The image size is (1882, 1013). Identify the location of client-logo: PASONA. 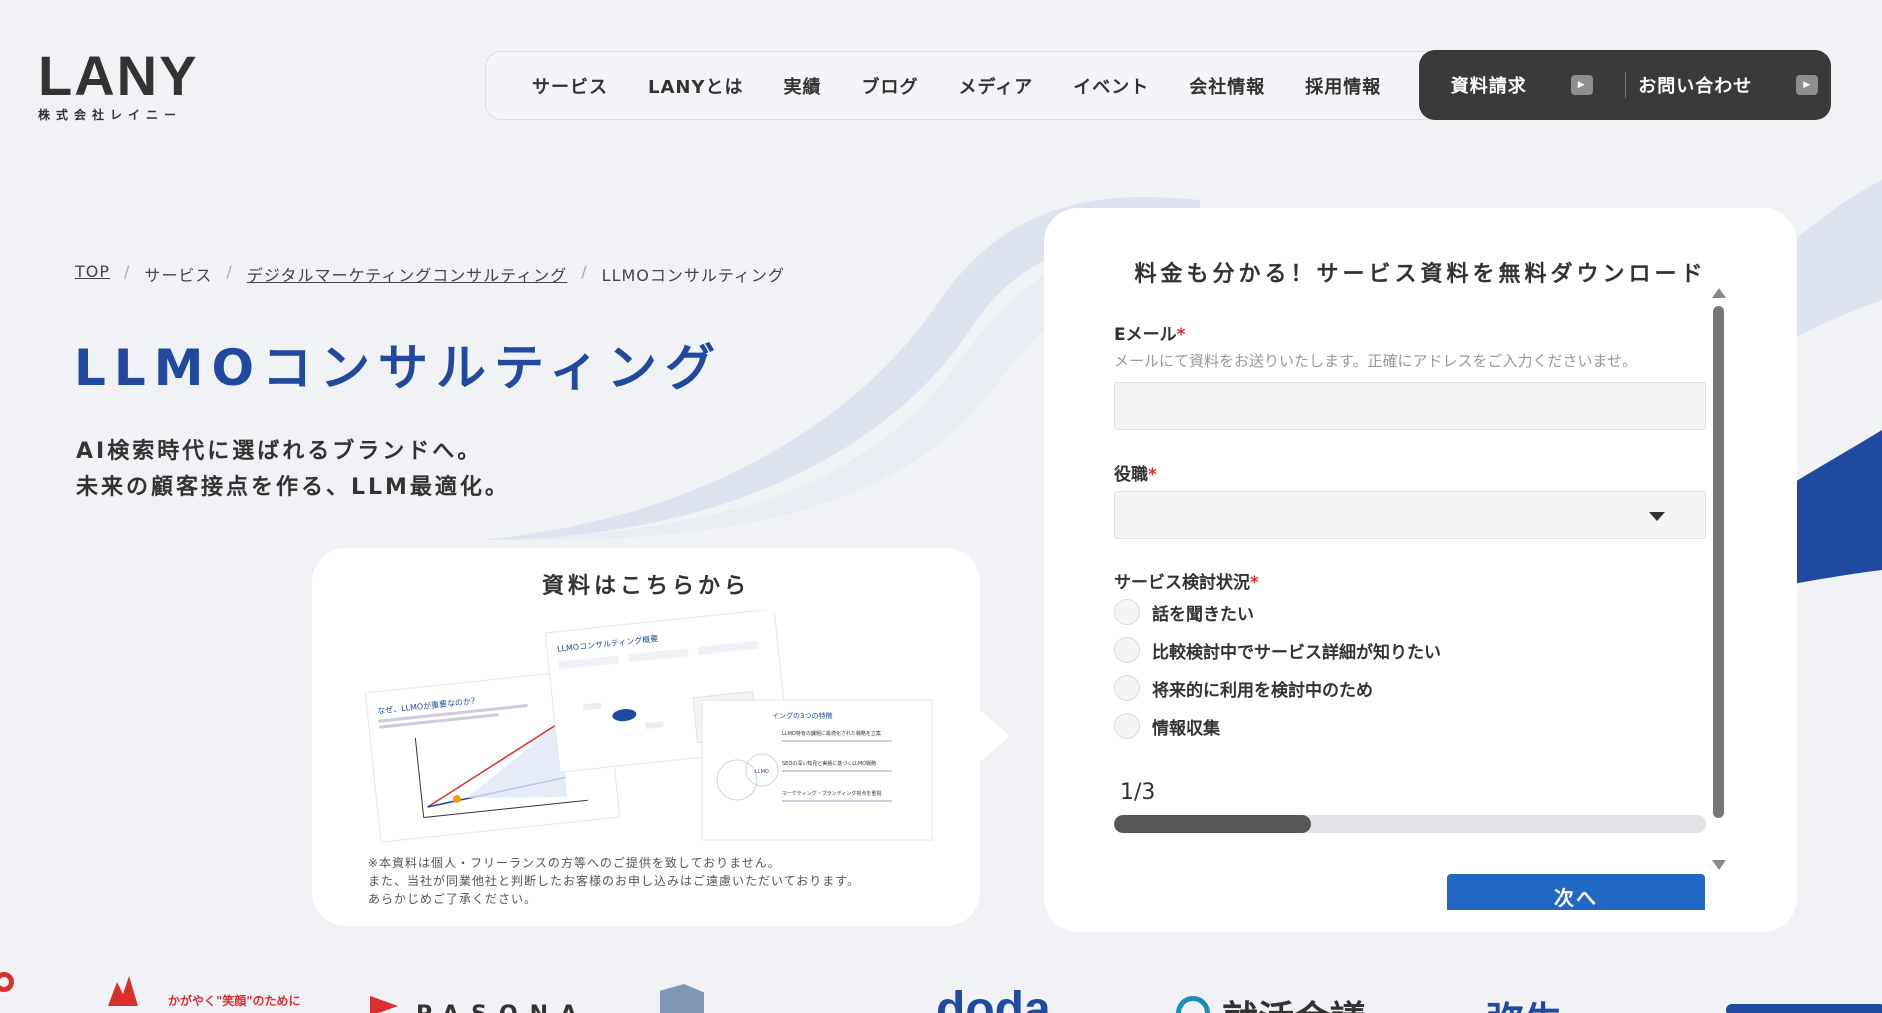
(502, 1007).